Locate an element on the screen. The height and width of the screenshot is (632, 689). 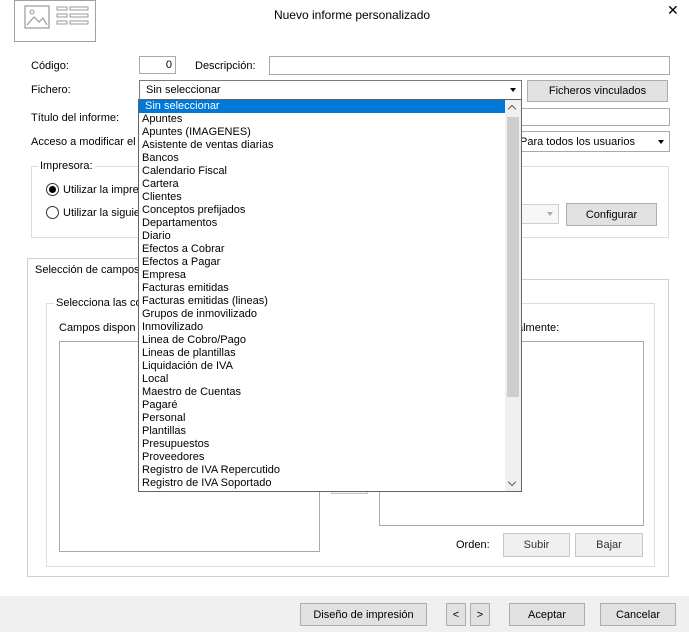
descripcion-label: Descripción: is located at coordinates (225, 66).